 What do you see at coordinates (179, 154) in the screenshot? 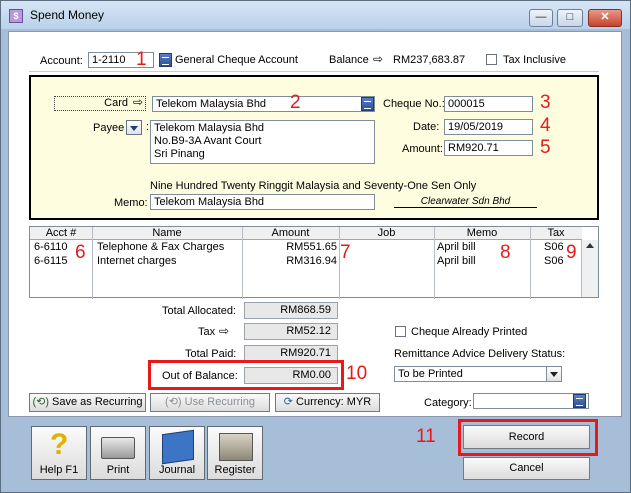
I see `payee-line-3: Sri Pinang` at bounding box center [179, 154].